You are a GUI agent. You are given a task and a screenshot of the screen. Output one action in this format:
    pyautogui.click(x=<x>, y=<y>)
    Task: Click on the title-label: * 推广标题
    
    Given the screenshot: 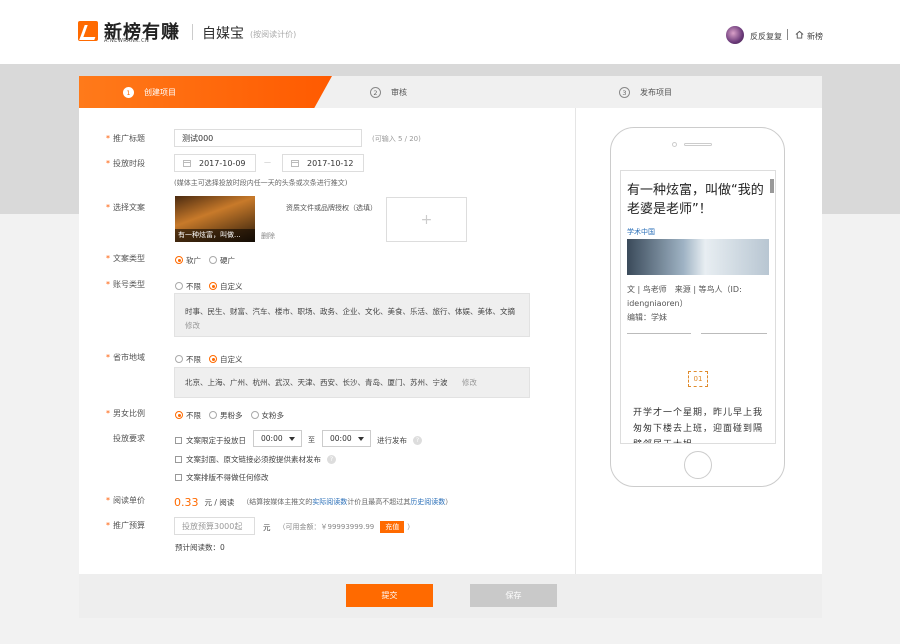 What is the action you would take?
    pyautogui.click(x=125, y=138)
    